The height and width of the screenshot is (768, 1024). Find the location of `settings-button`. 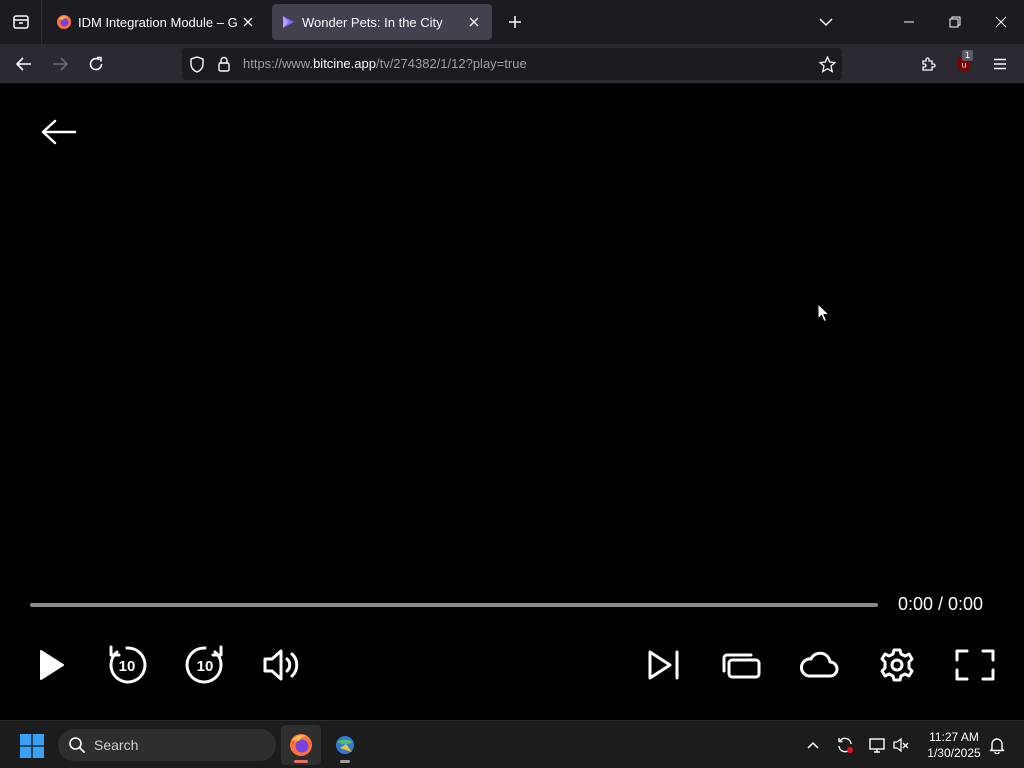

settings-button is located at coordinates (897, 665).